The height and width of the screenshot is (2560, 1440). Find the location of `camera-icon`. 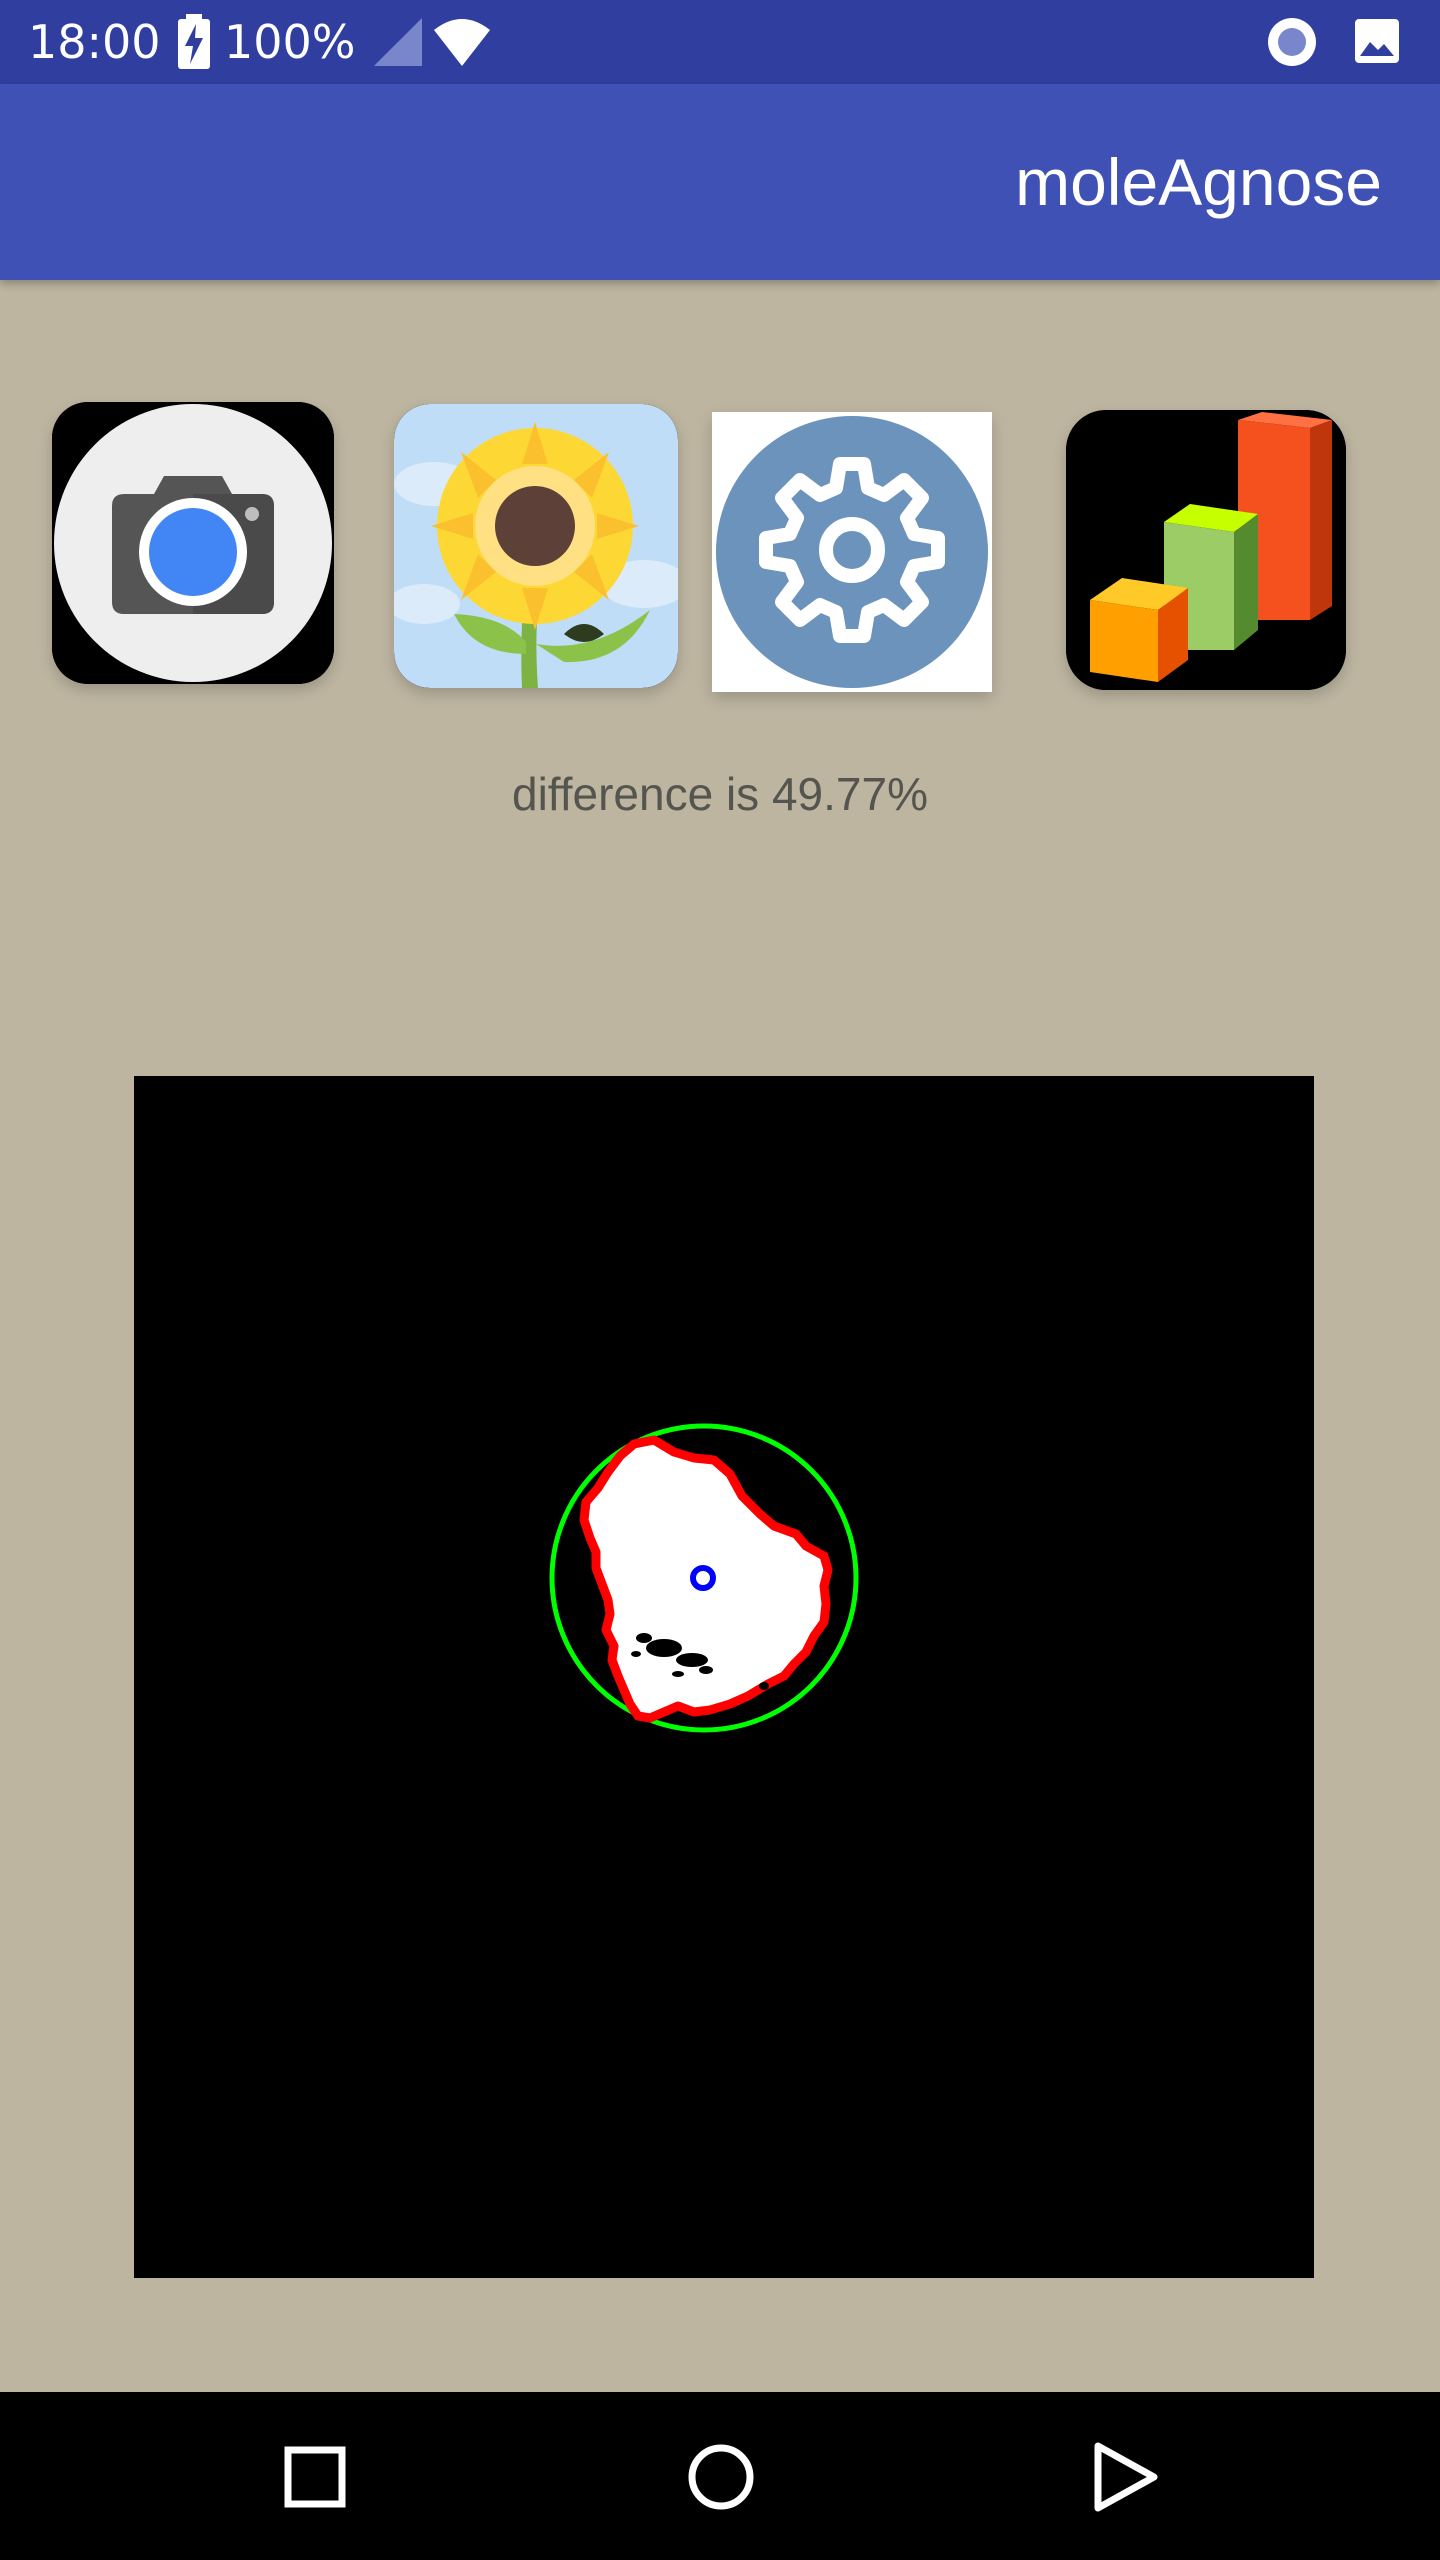

camera-icon is located at coordinates (193, 543).